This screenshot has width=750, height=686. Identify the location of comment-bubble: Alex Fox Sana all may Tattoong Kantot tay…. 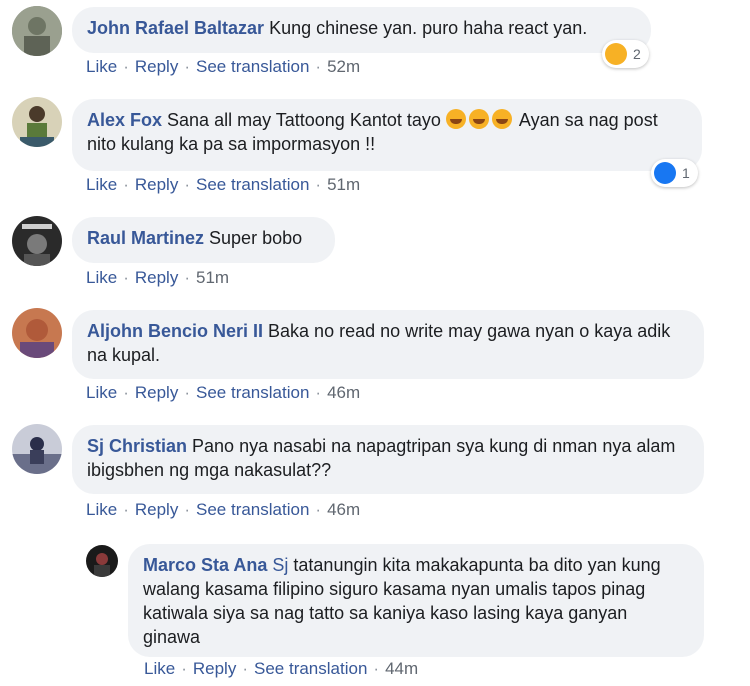
(387, 135).